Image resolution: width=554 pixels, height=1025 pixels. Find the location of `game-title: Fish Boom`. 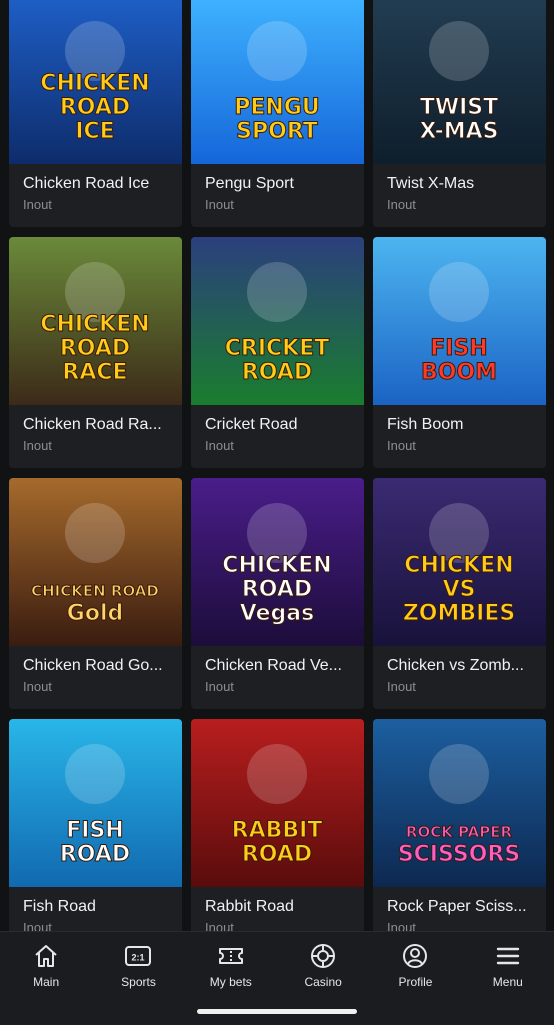

game-title: Fish Boom is located at coordinates (425, 424).